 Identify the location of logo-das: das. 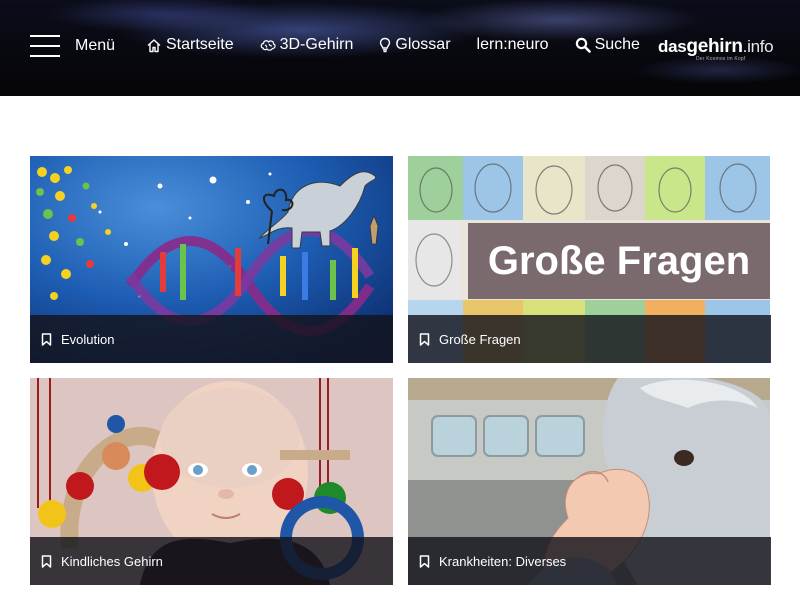
(672, 46).